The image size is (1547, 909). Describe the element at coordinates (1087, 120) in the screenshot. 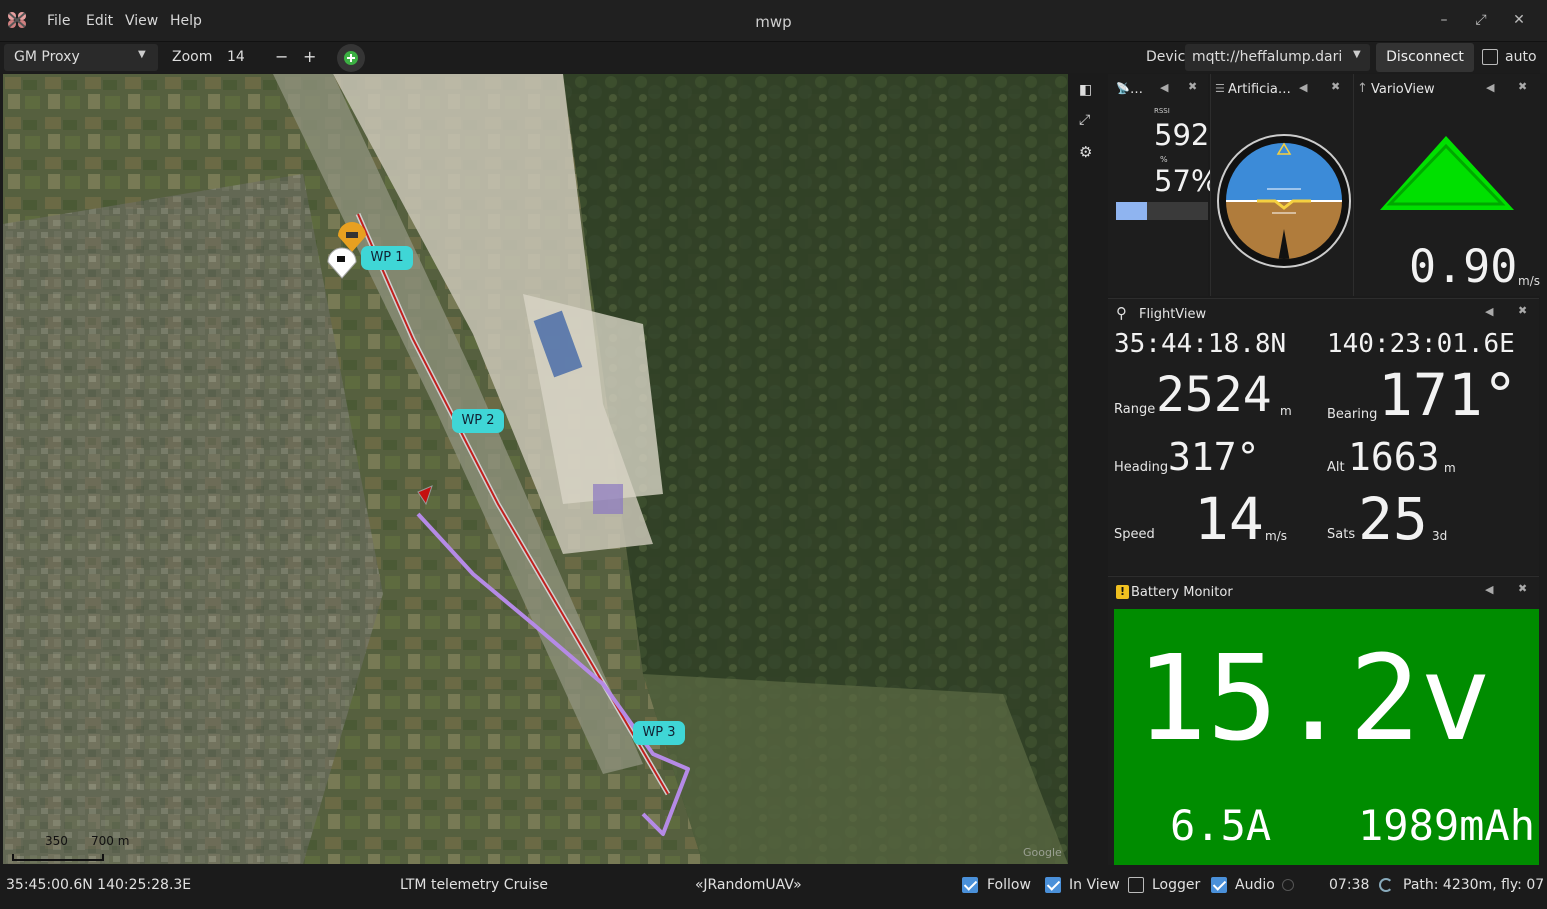

I see `fullscreen-icon: ⤢` at that location.